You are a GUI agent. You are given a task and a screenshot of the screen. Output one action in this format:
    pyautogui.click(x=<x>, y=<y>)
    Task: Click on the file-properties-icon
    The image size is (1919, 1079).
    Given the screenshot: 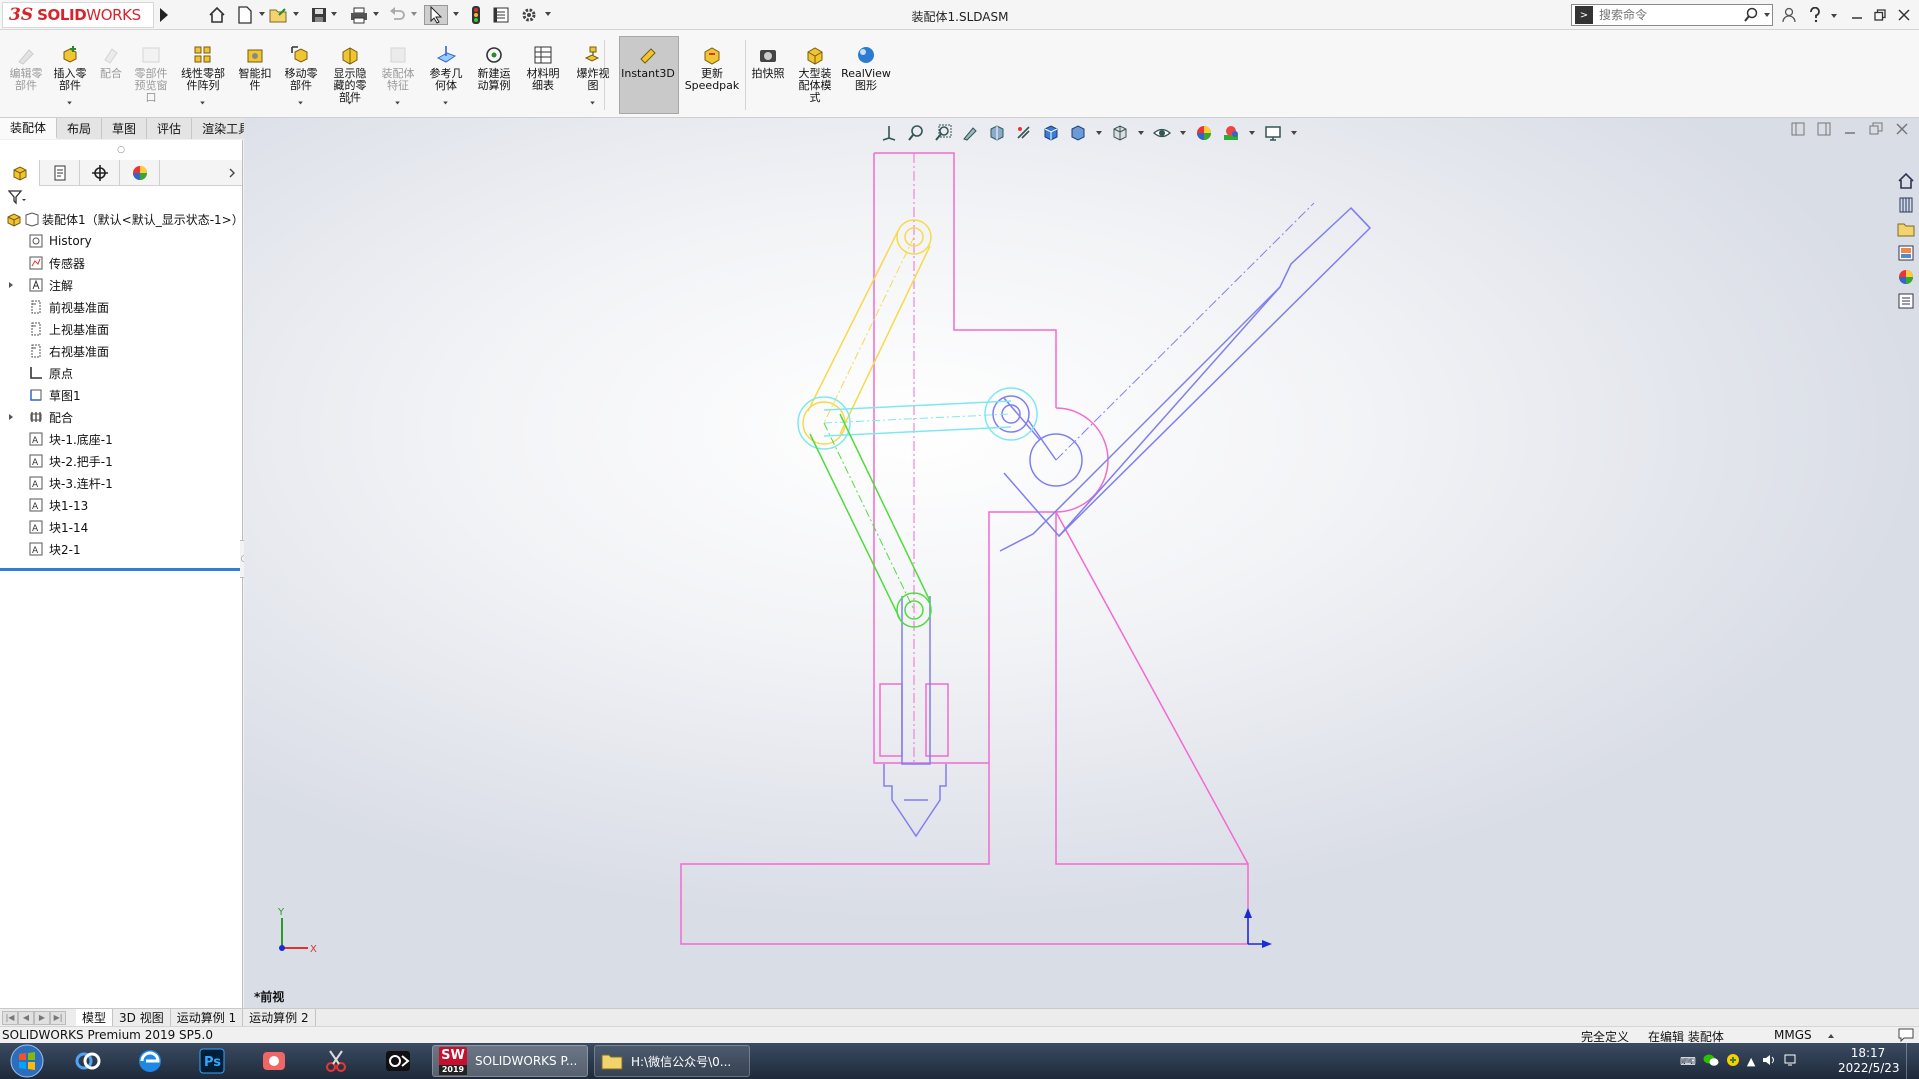 What is the action you would take?
    pyautogui.click(x=501, y=15)
    